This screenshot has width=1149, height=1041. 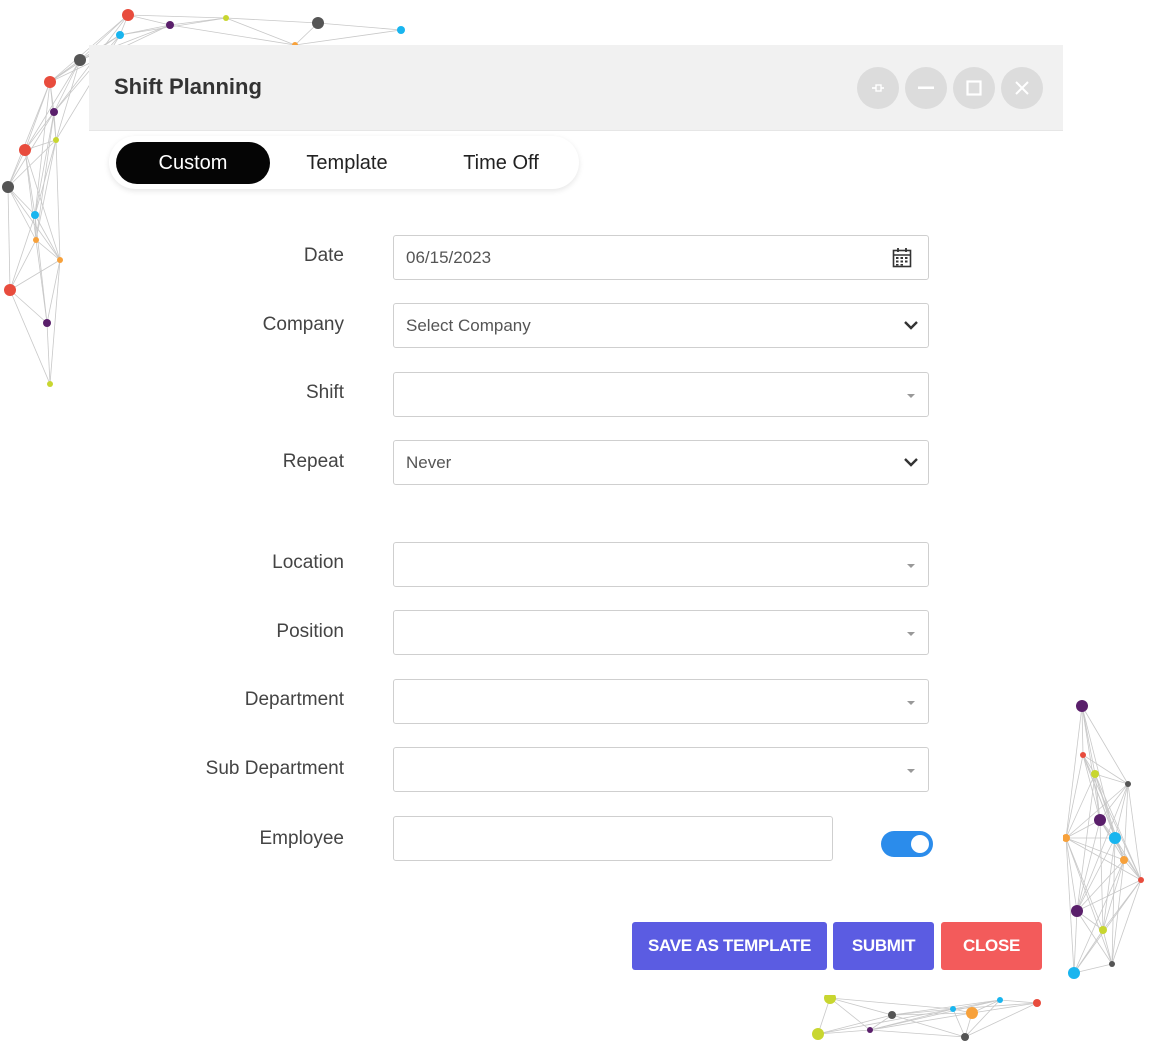 What do you see at coordinates (468, 325) in the screenshot?
I see `company-value: Select Company` at bounding box center [468, 325].